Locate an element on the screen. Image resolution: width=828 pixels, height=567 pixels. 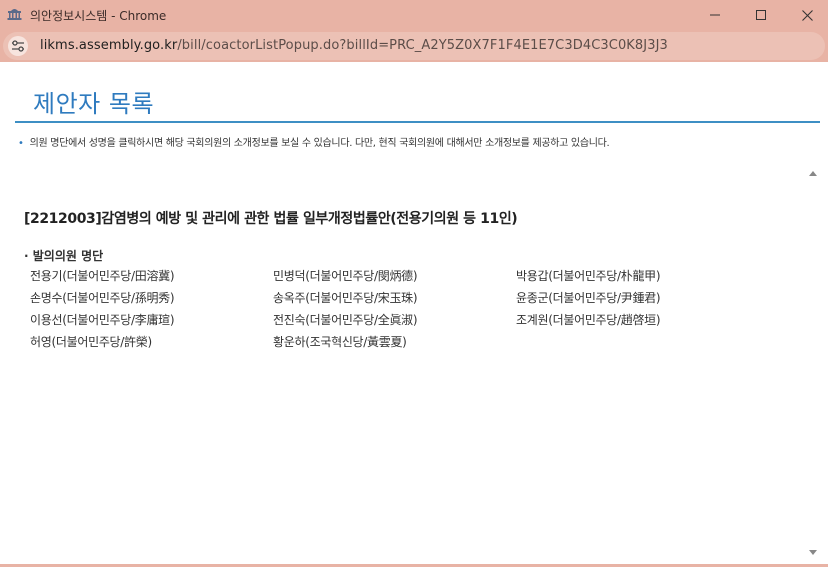
window-titlebar: 의안정보시스템 - Chrome is located at coordinates (414, 15).